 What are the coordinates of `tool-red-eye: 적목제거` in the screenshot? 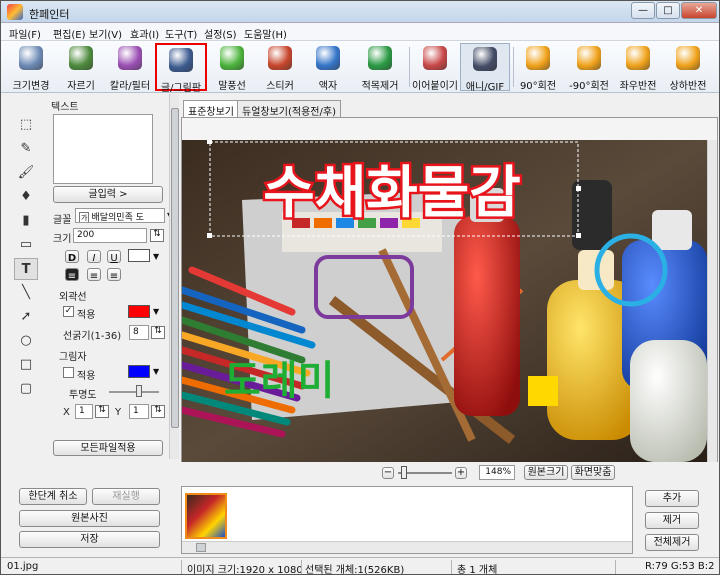 It's located at (380, 67).